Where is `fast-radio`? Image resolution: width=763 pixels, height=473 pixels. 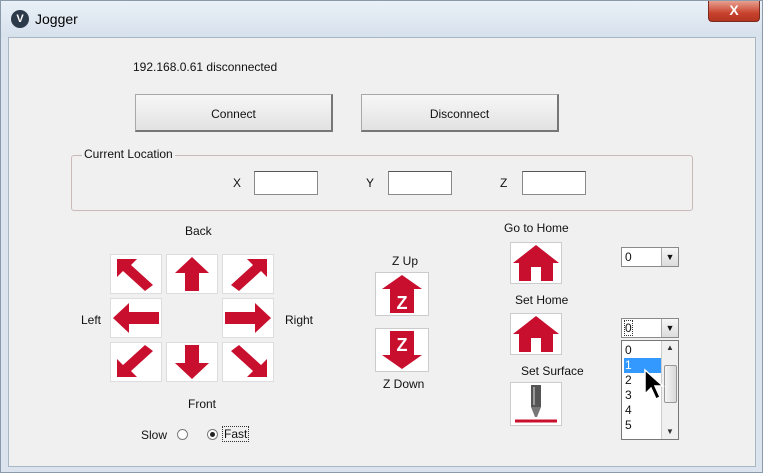 fast-radio is located at coordinates (212, 434).